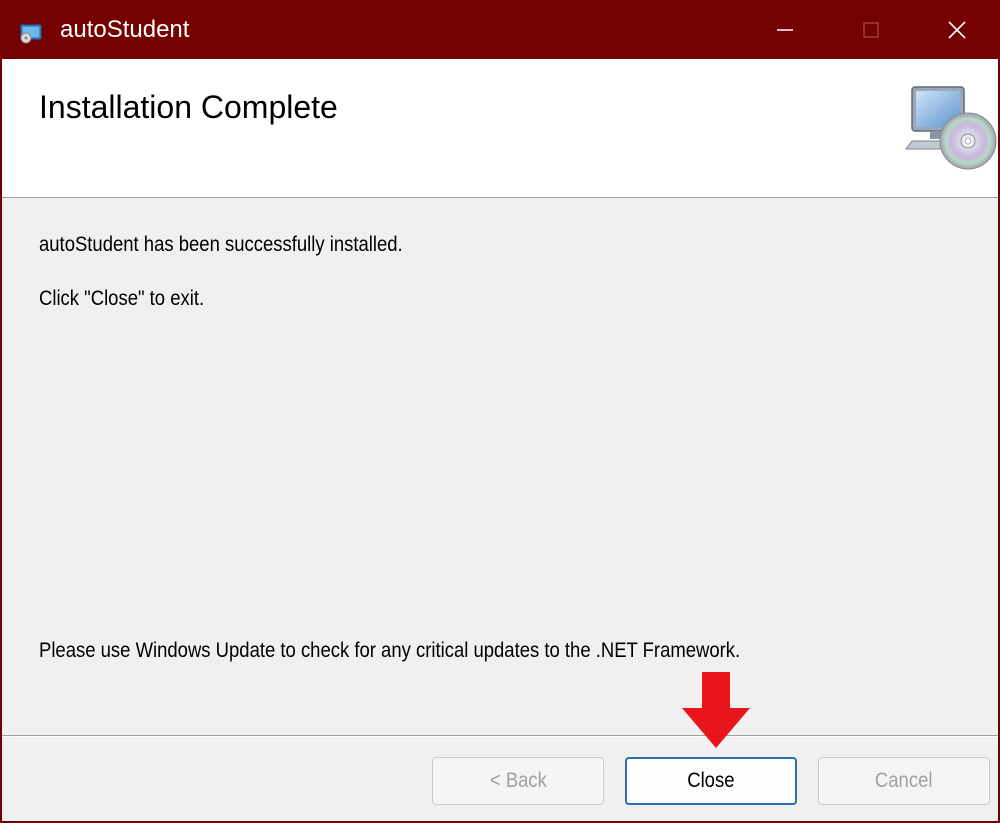 This screenshot has width=1000, height=823. Describe the element at coordinates (125, 29) in the screenshot. I see `window-title: autoStudent` at that location.